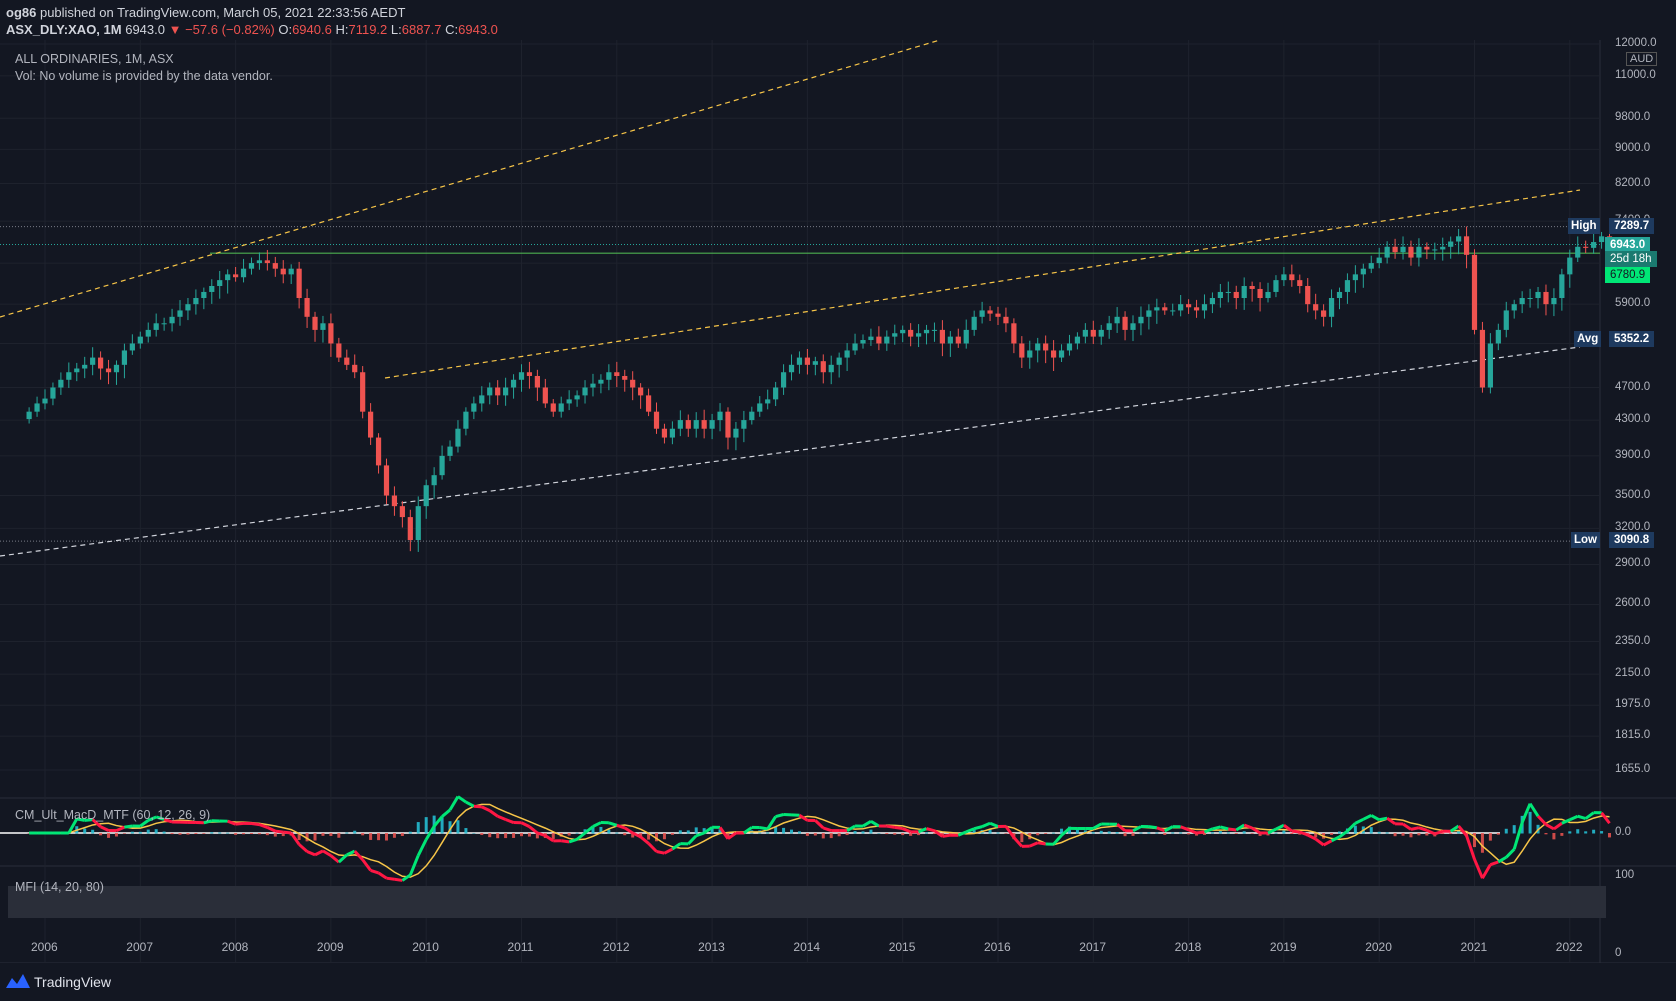  Describe the element at coordinates (806, 838) in the screenshot. I see `macd-pane` at that location.